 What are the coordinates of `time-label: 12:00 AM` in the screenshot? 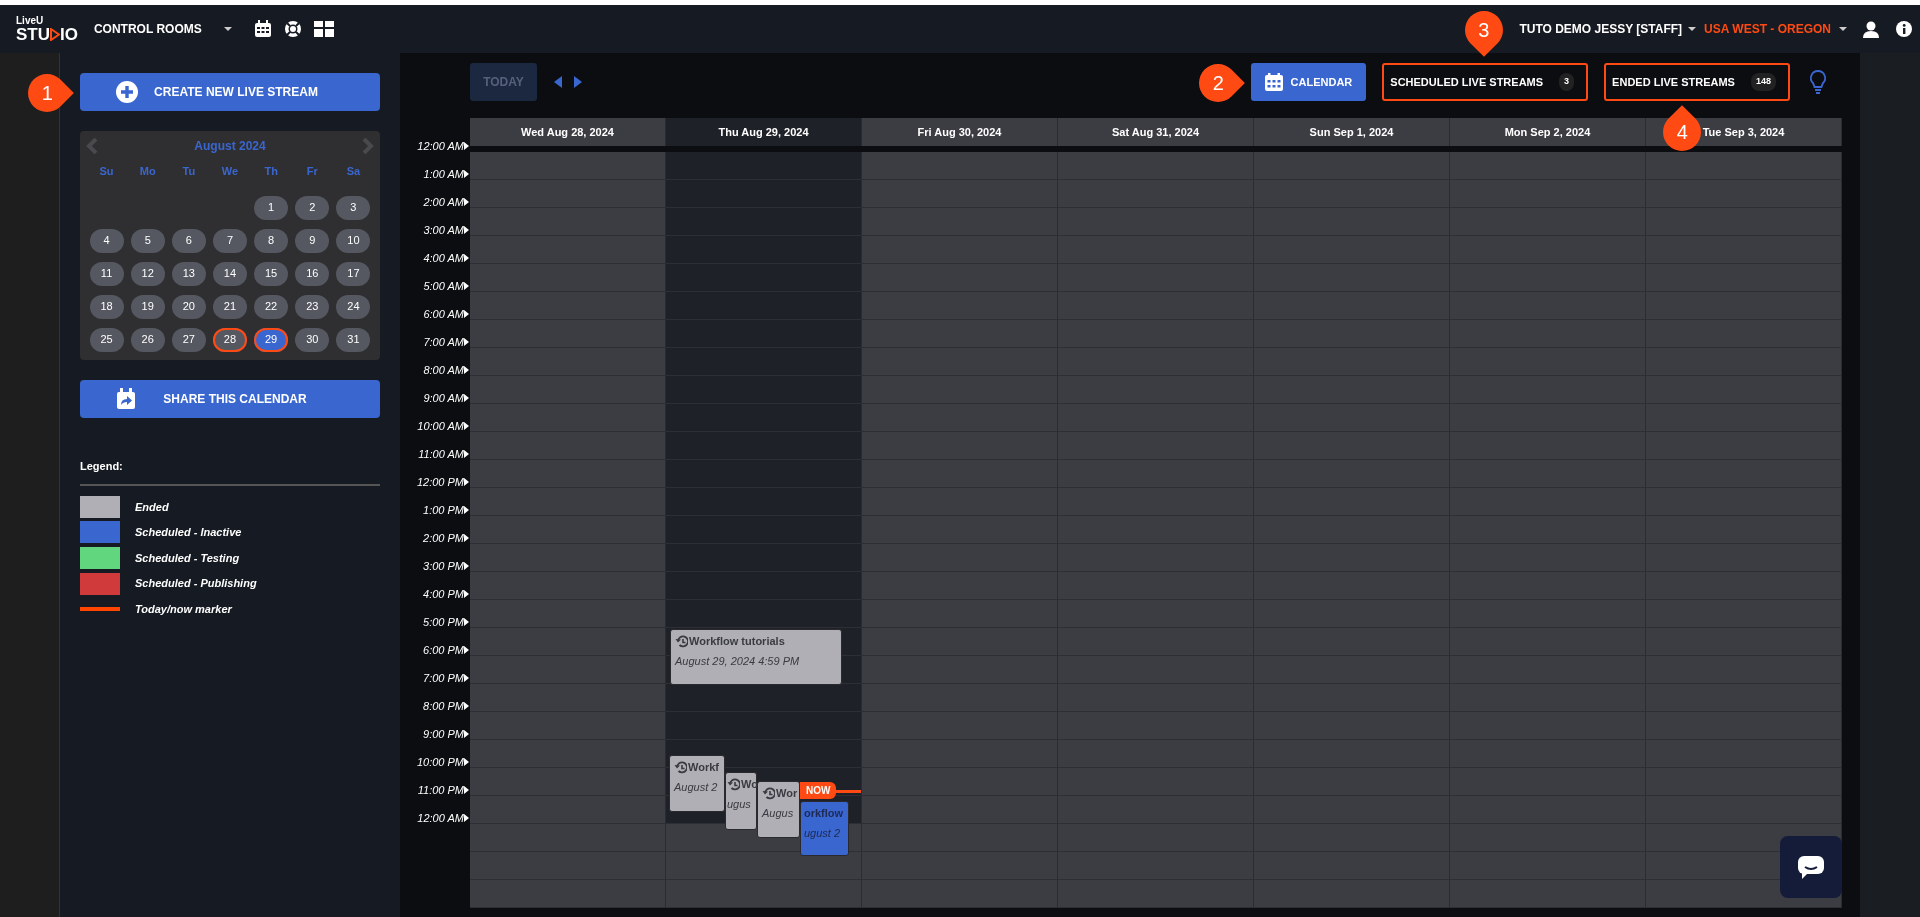 It's located at (440, 818).